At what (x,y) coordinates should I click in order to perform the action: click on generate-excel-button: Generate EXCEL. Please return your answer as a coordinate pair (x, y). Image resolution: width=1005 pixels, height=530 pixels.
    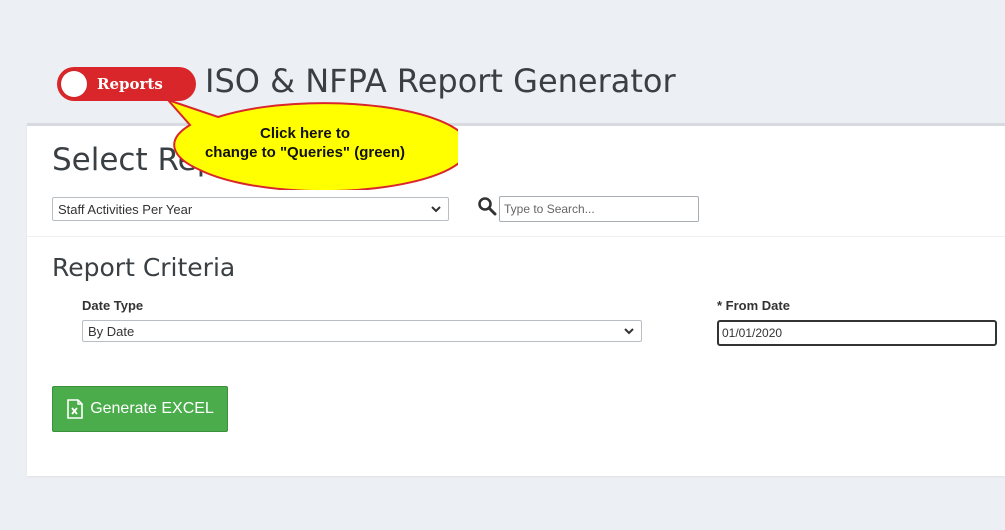
    Looking at the image, I should click on (140, 409).